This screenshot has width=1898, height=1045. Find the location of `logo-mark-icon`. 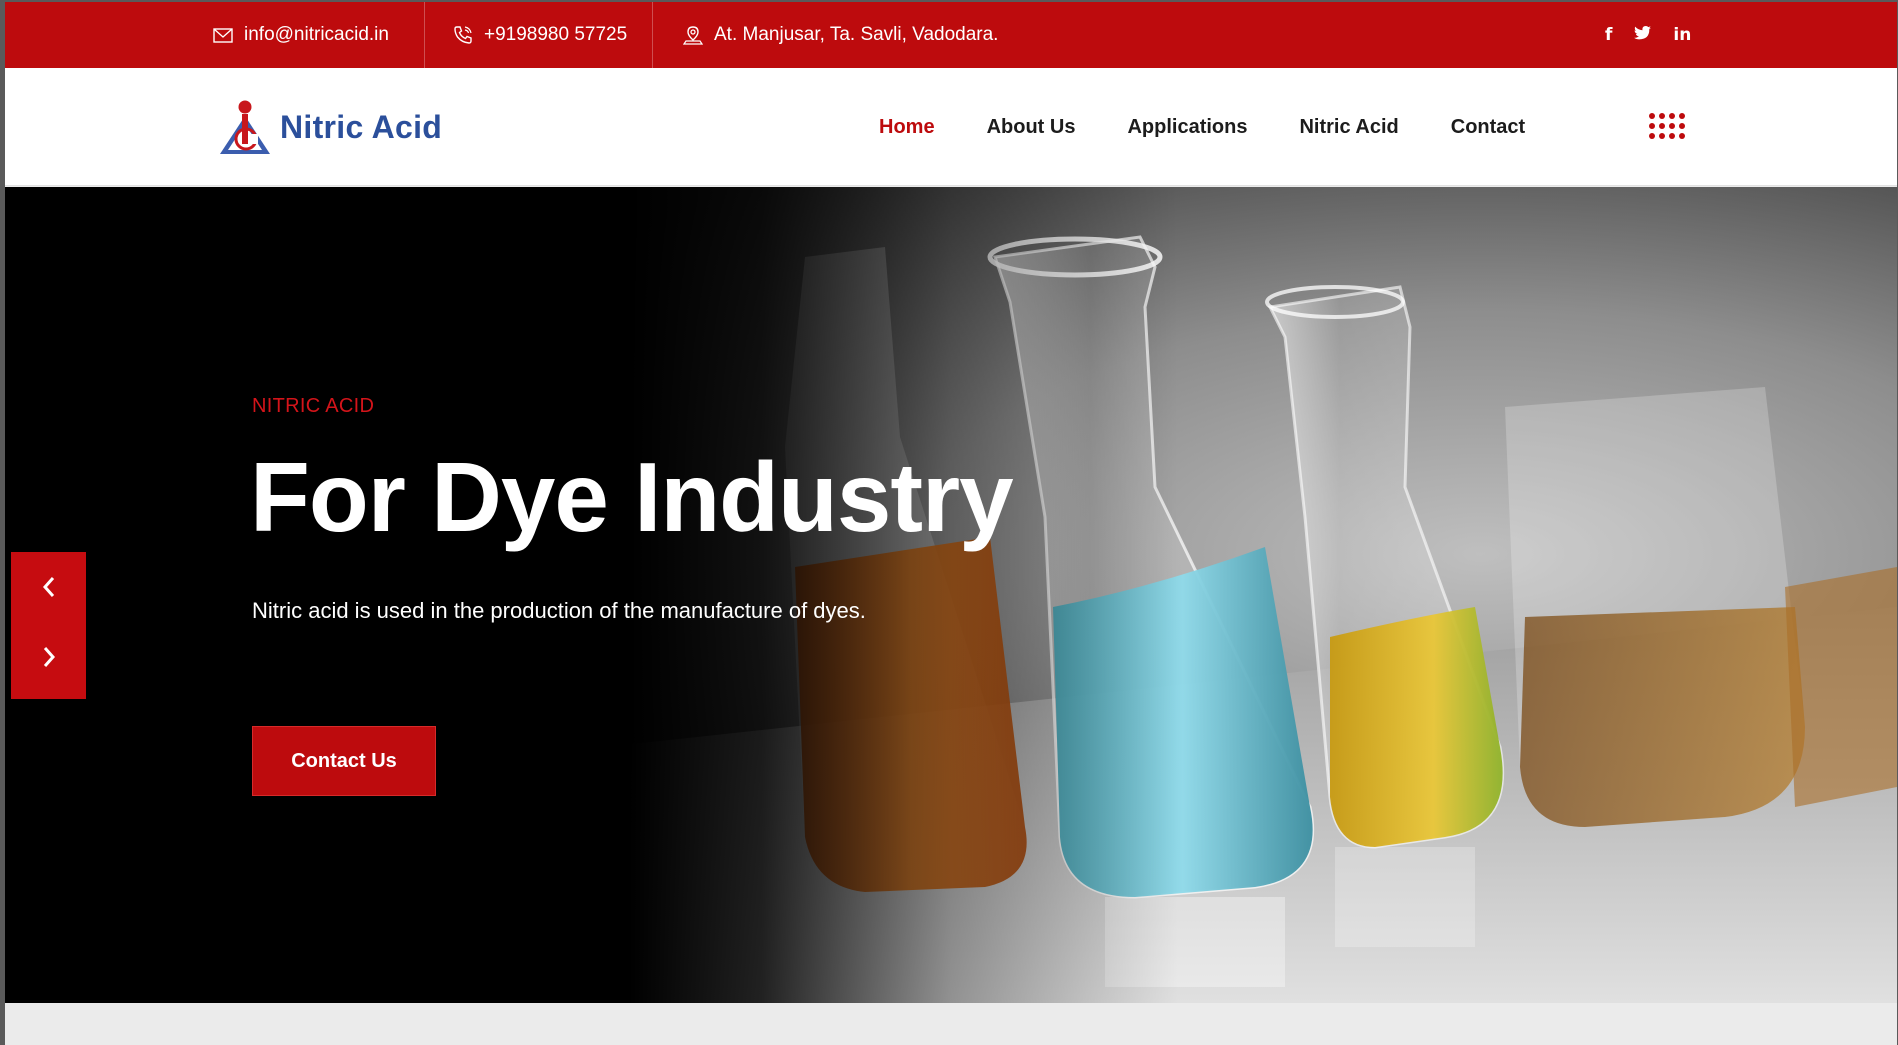

logo-mark-icon is located at coordinates (245, 127).